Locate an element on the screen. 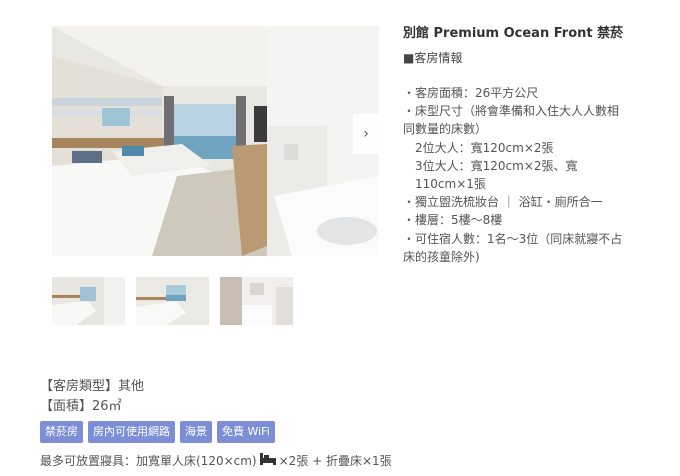 This screenshot has width=680, height=476. bedding-suffix: ×2張 + 折疊床×1張 is located at coordinates (335, 461).